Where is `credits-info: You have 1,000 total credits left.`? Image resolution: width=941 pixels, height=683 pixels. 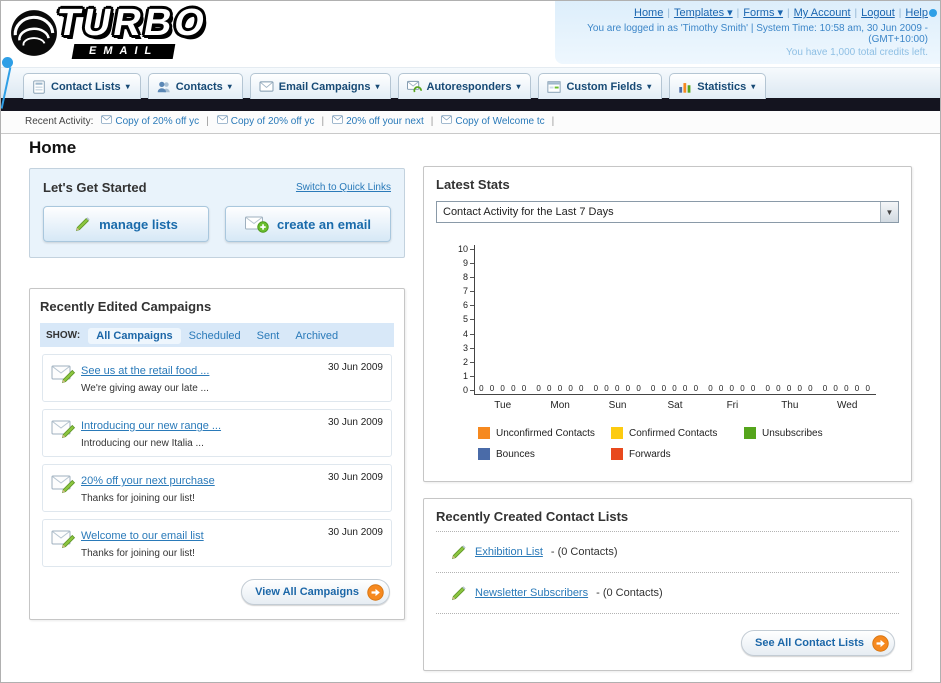
credits-info: You have 1,000 total credits left. is located at coordinates (857, 52).